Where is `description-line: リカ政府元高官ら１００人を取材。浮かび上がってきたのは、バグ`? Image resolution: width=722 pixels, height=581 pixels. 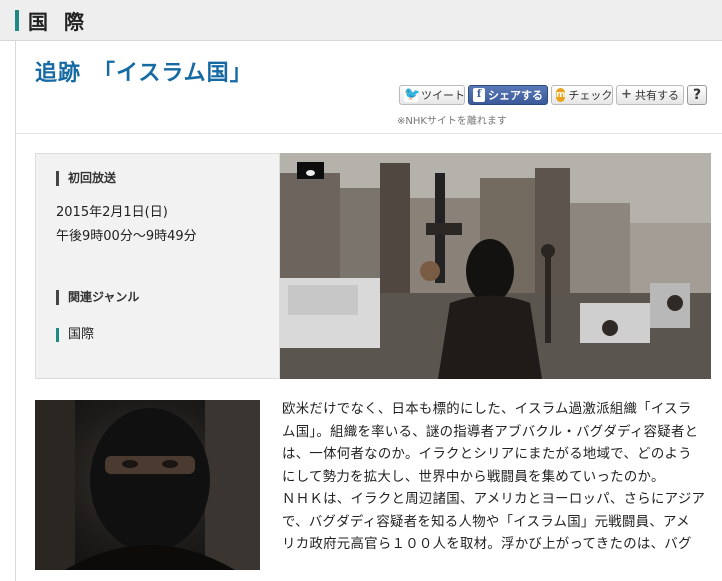 description-line: リカ政府元高官ら１００人を取材。浮かび上がってきたのは、バグ is located at coordinates (487, 544).